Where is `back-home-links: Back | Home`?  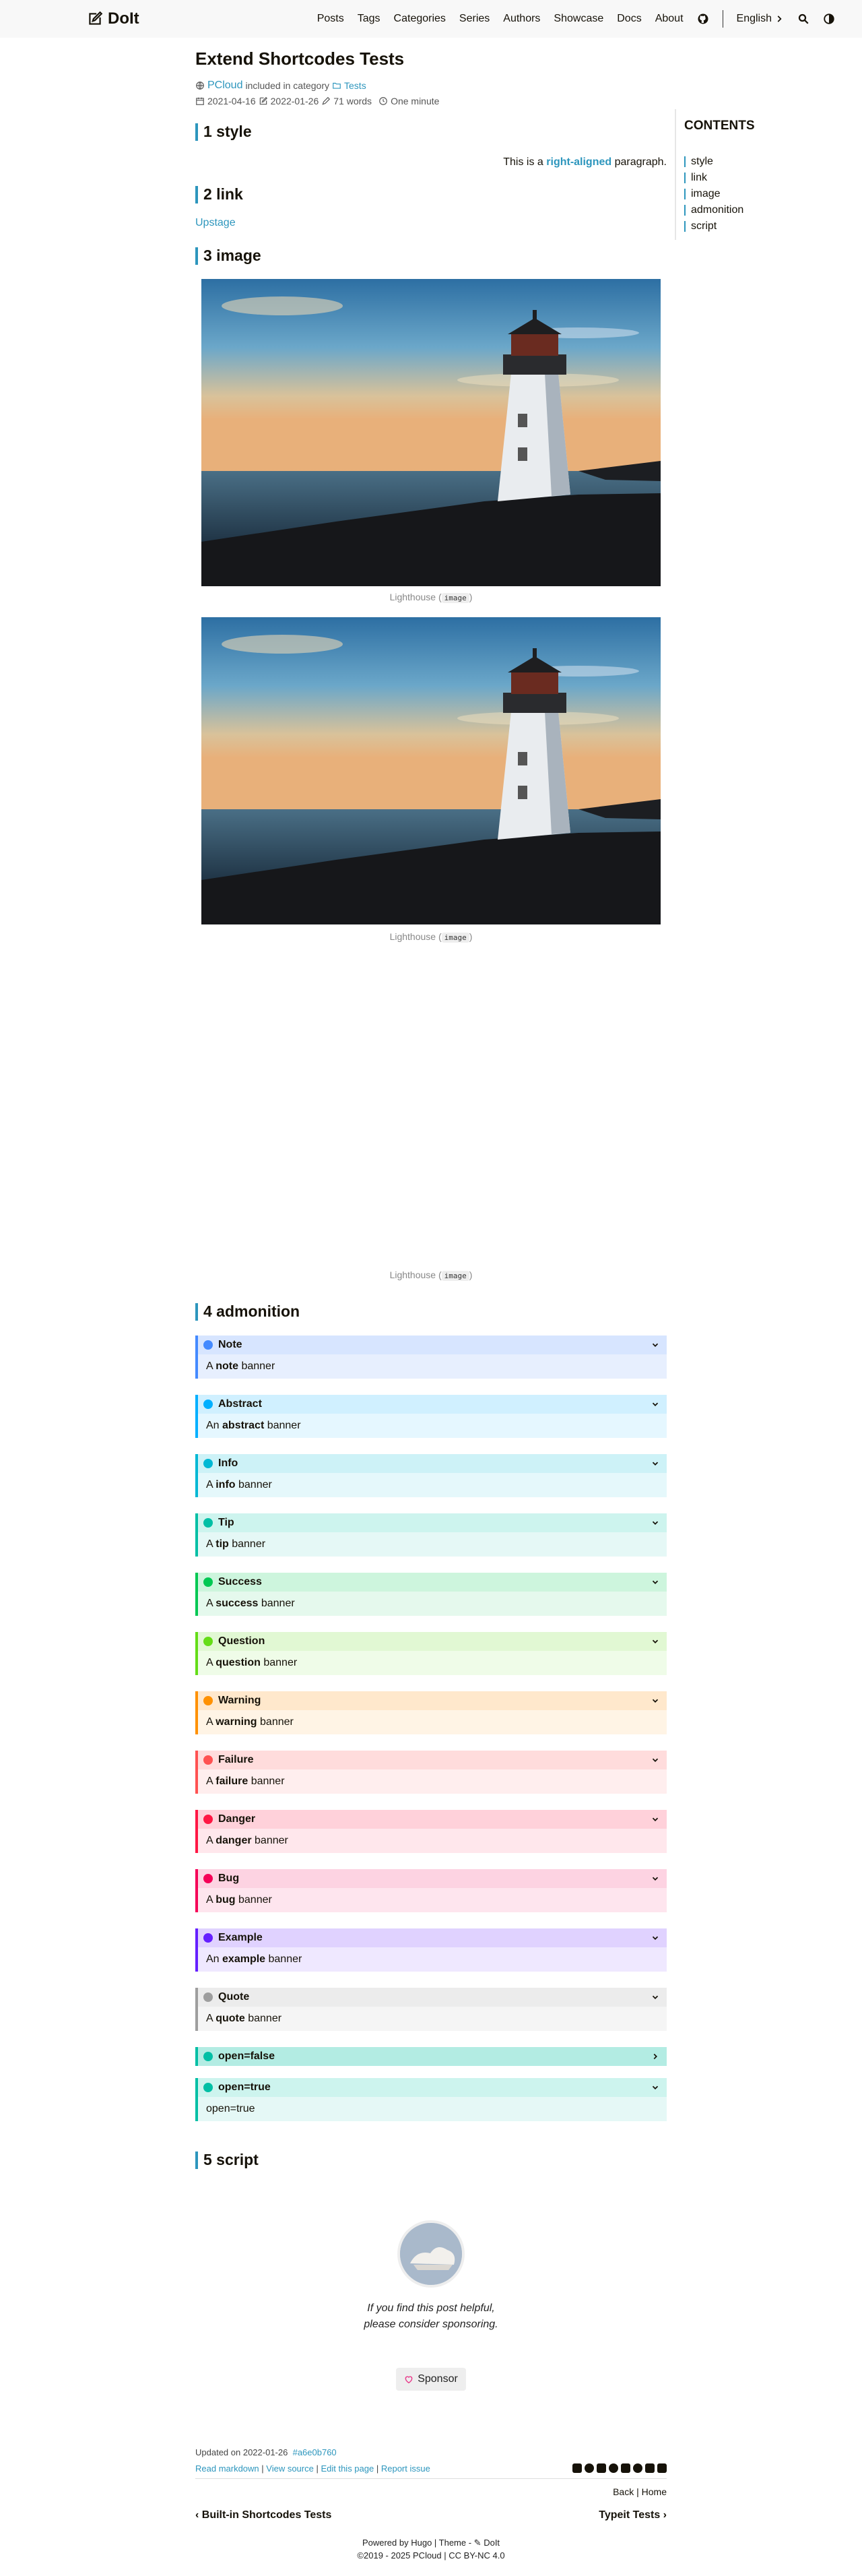
back-home-links: Back | Home is located at coordinates (640, 2491).